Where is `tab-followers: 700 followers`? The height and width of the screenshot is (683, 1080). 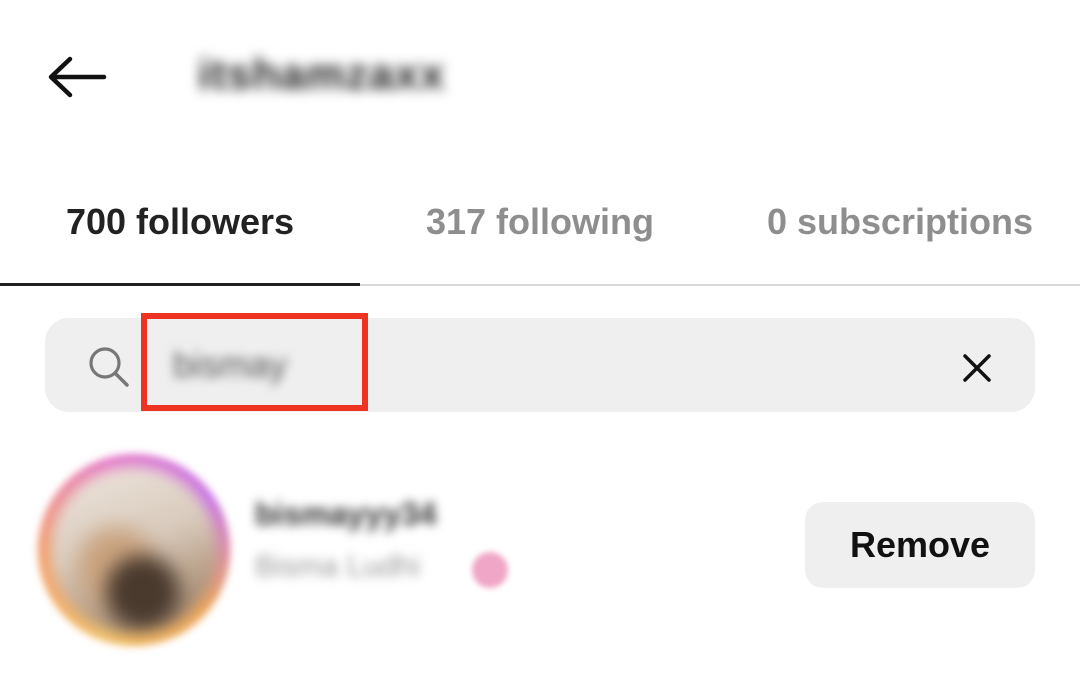 tab-followers: 700 followers is located at coordinates (180, 223).